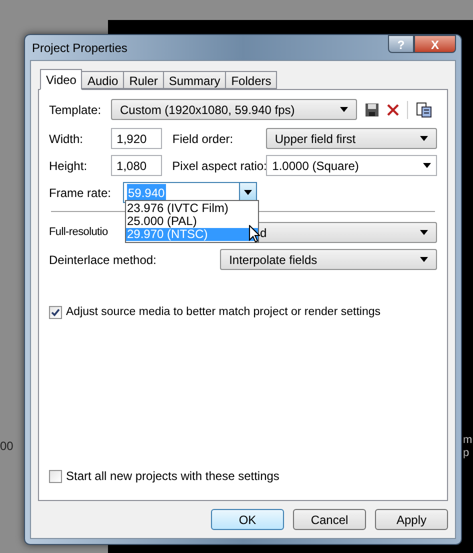 This screenshot has height=553, width=473. What do you see at coordinates (219, 166) in the screenshot?
I see `field-label: Pixel aspect ratio:` at bounding box center [219, 166].